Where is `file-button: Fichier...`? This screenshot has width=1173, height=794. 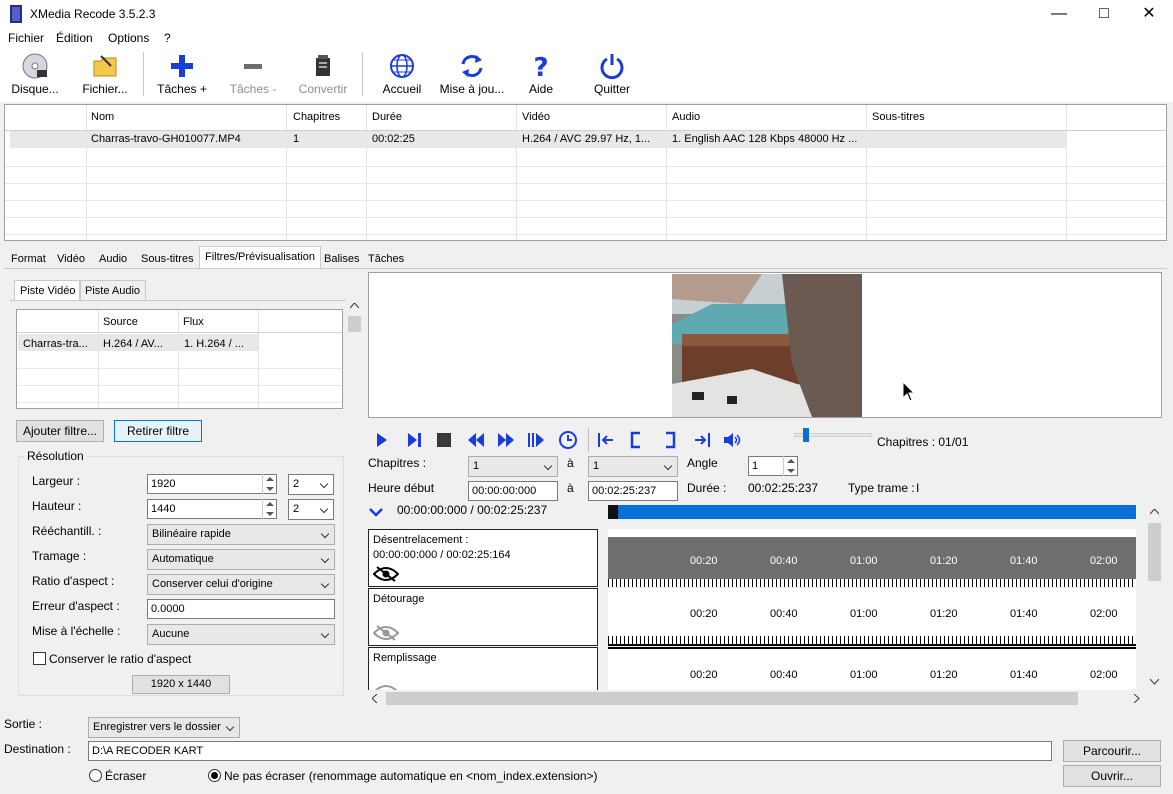 file-button: Fichier... is located at coordinates (105, 74).